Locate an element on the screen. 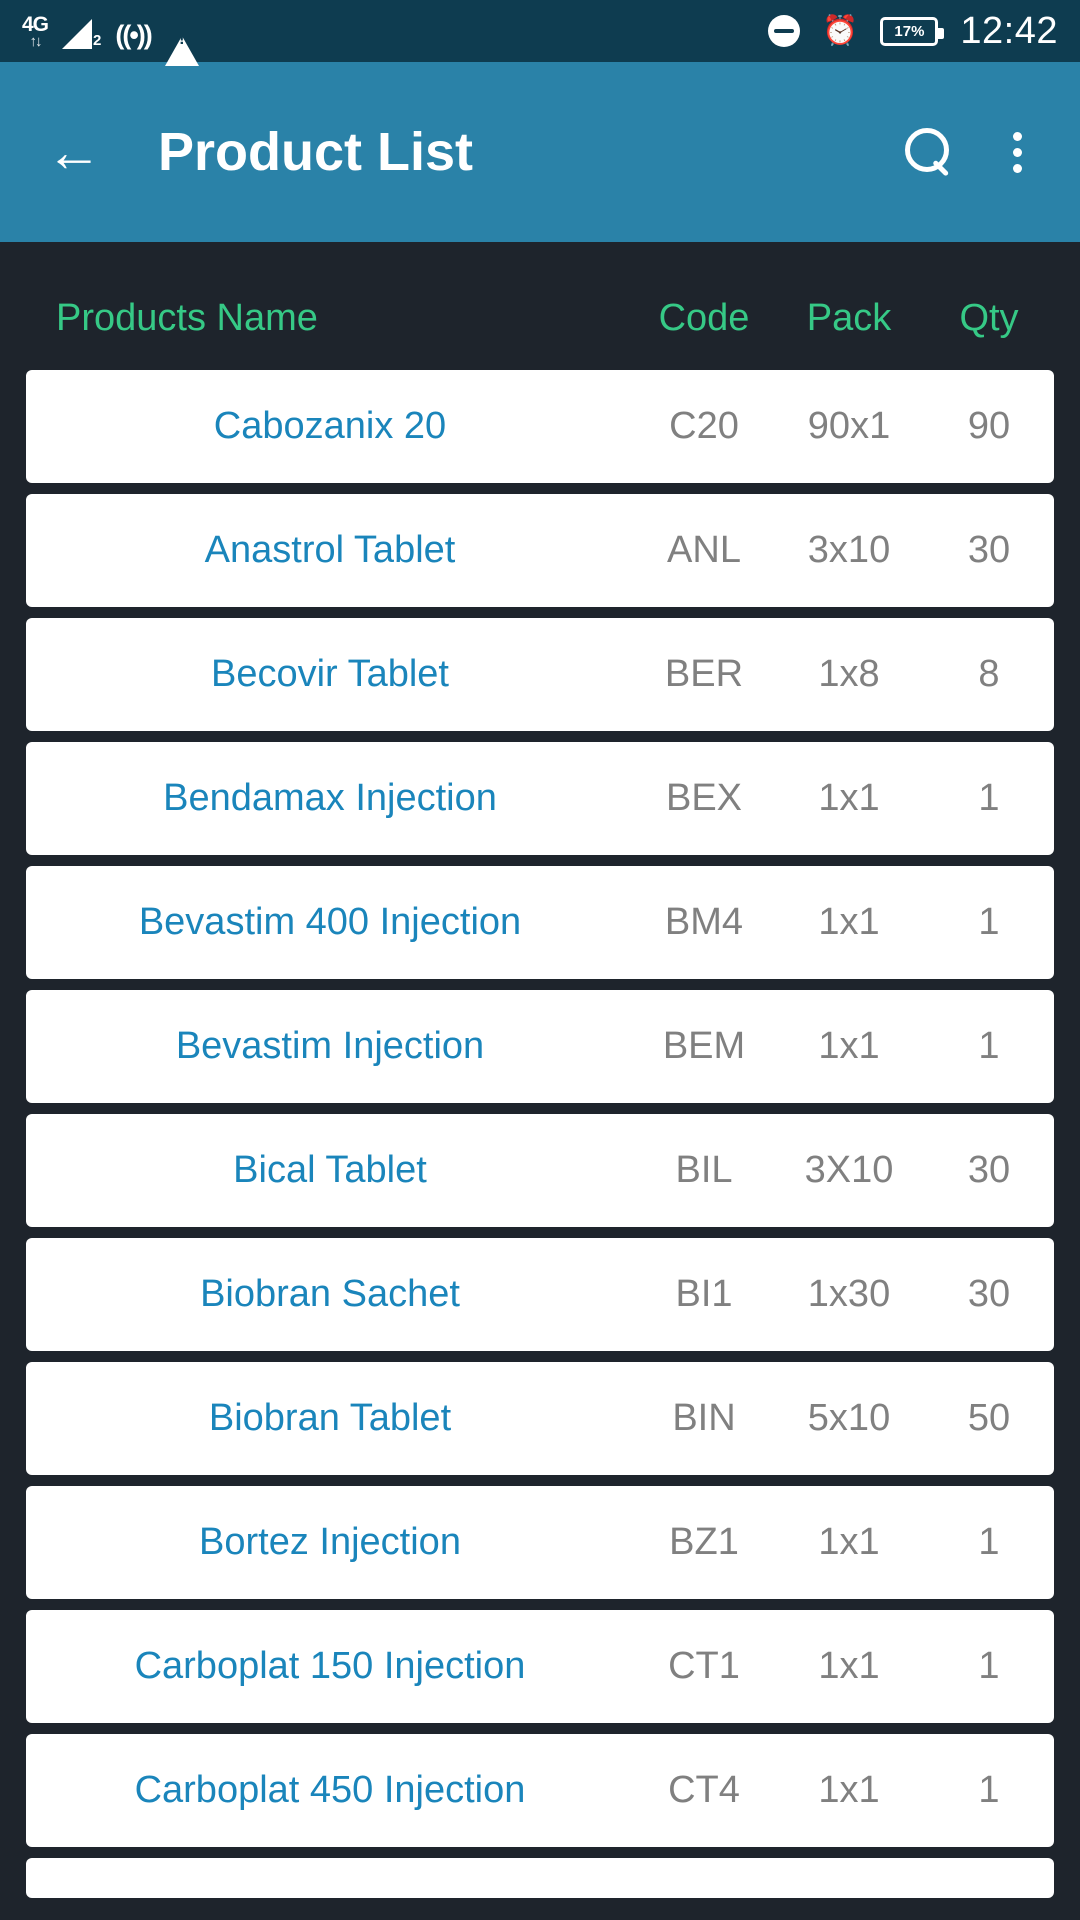 The height and width of the screenshot is (1920, 1080). table-row: Bortez Injection BZ1 1x1 1 is located at coordinates (540, 1542).